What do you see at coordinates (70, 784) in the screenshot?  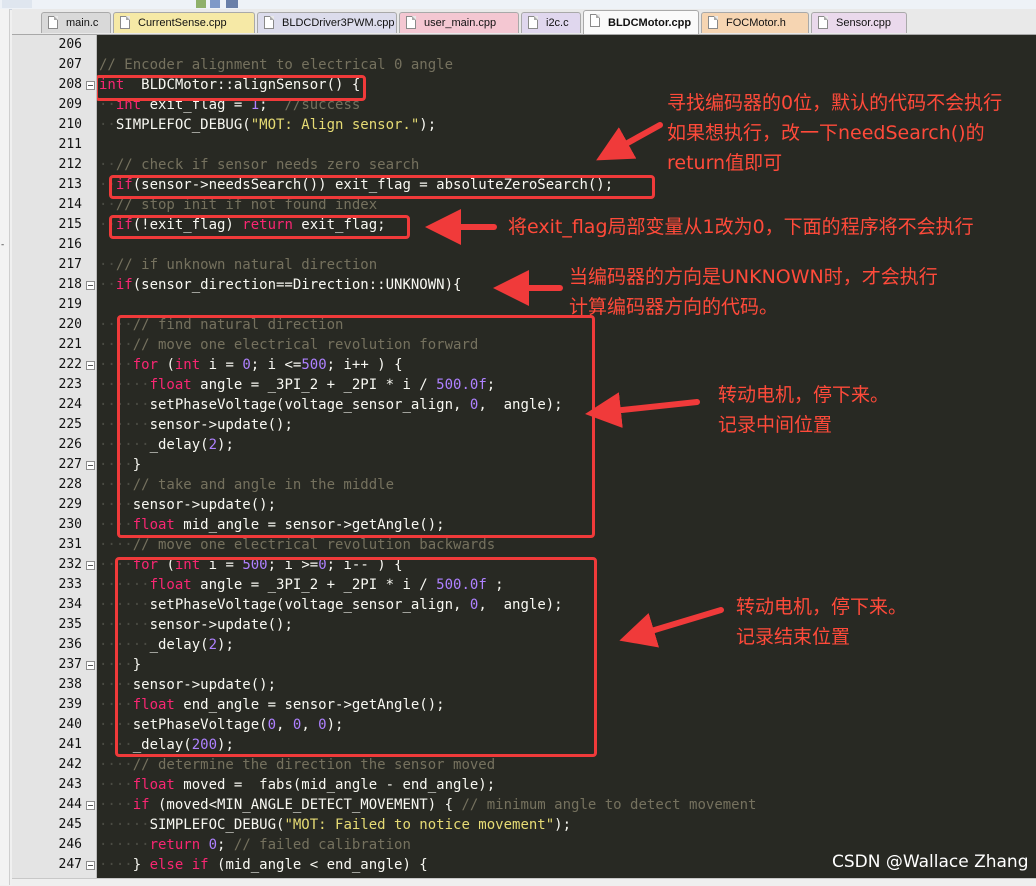 I see `line-number: 243` at bounding box center [70, 784].